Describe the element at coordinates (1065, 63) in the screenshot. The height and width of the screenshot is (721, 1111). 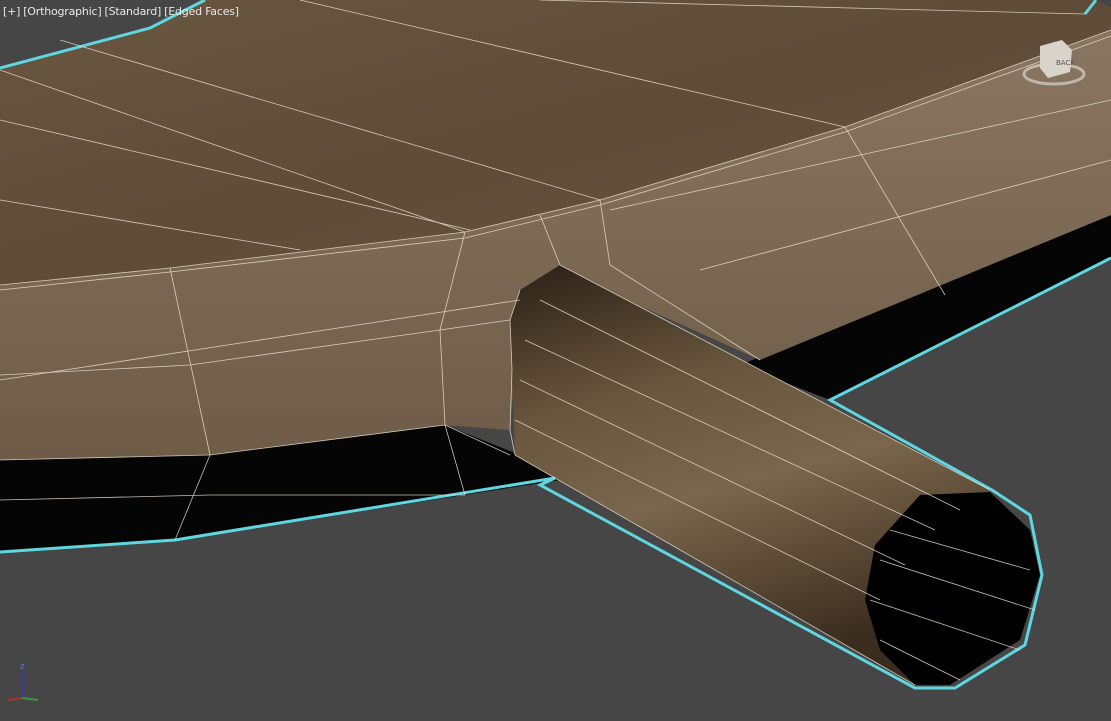
I see `viewcube-face-label: BACK` at that location.